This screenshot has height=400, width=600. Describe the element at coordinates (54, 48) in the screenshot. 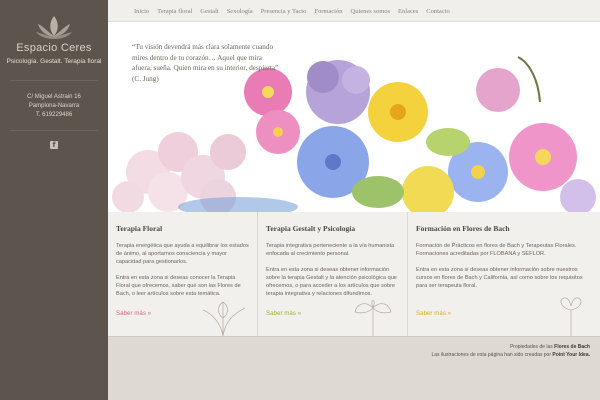

I see `logo-name: Espacio Ceres` at that location.